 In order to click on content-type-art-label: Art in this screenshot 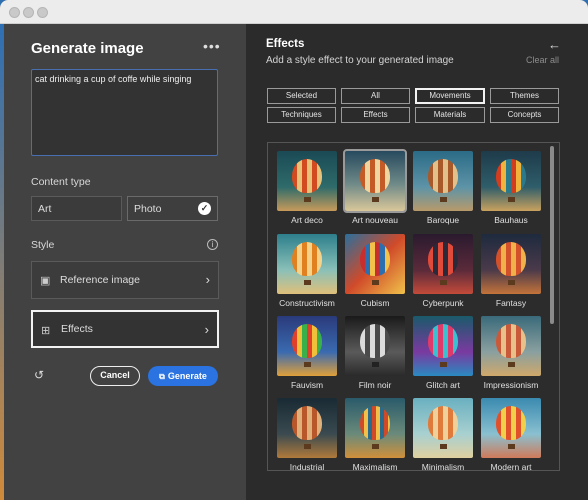, I will do `click(45, 209)`.